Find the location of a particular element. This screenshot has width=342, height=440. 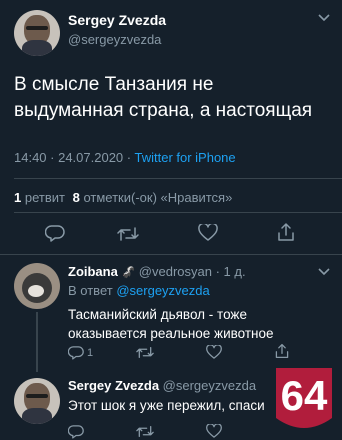

logo-text: 64 is located at coordinates (304, 395).